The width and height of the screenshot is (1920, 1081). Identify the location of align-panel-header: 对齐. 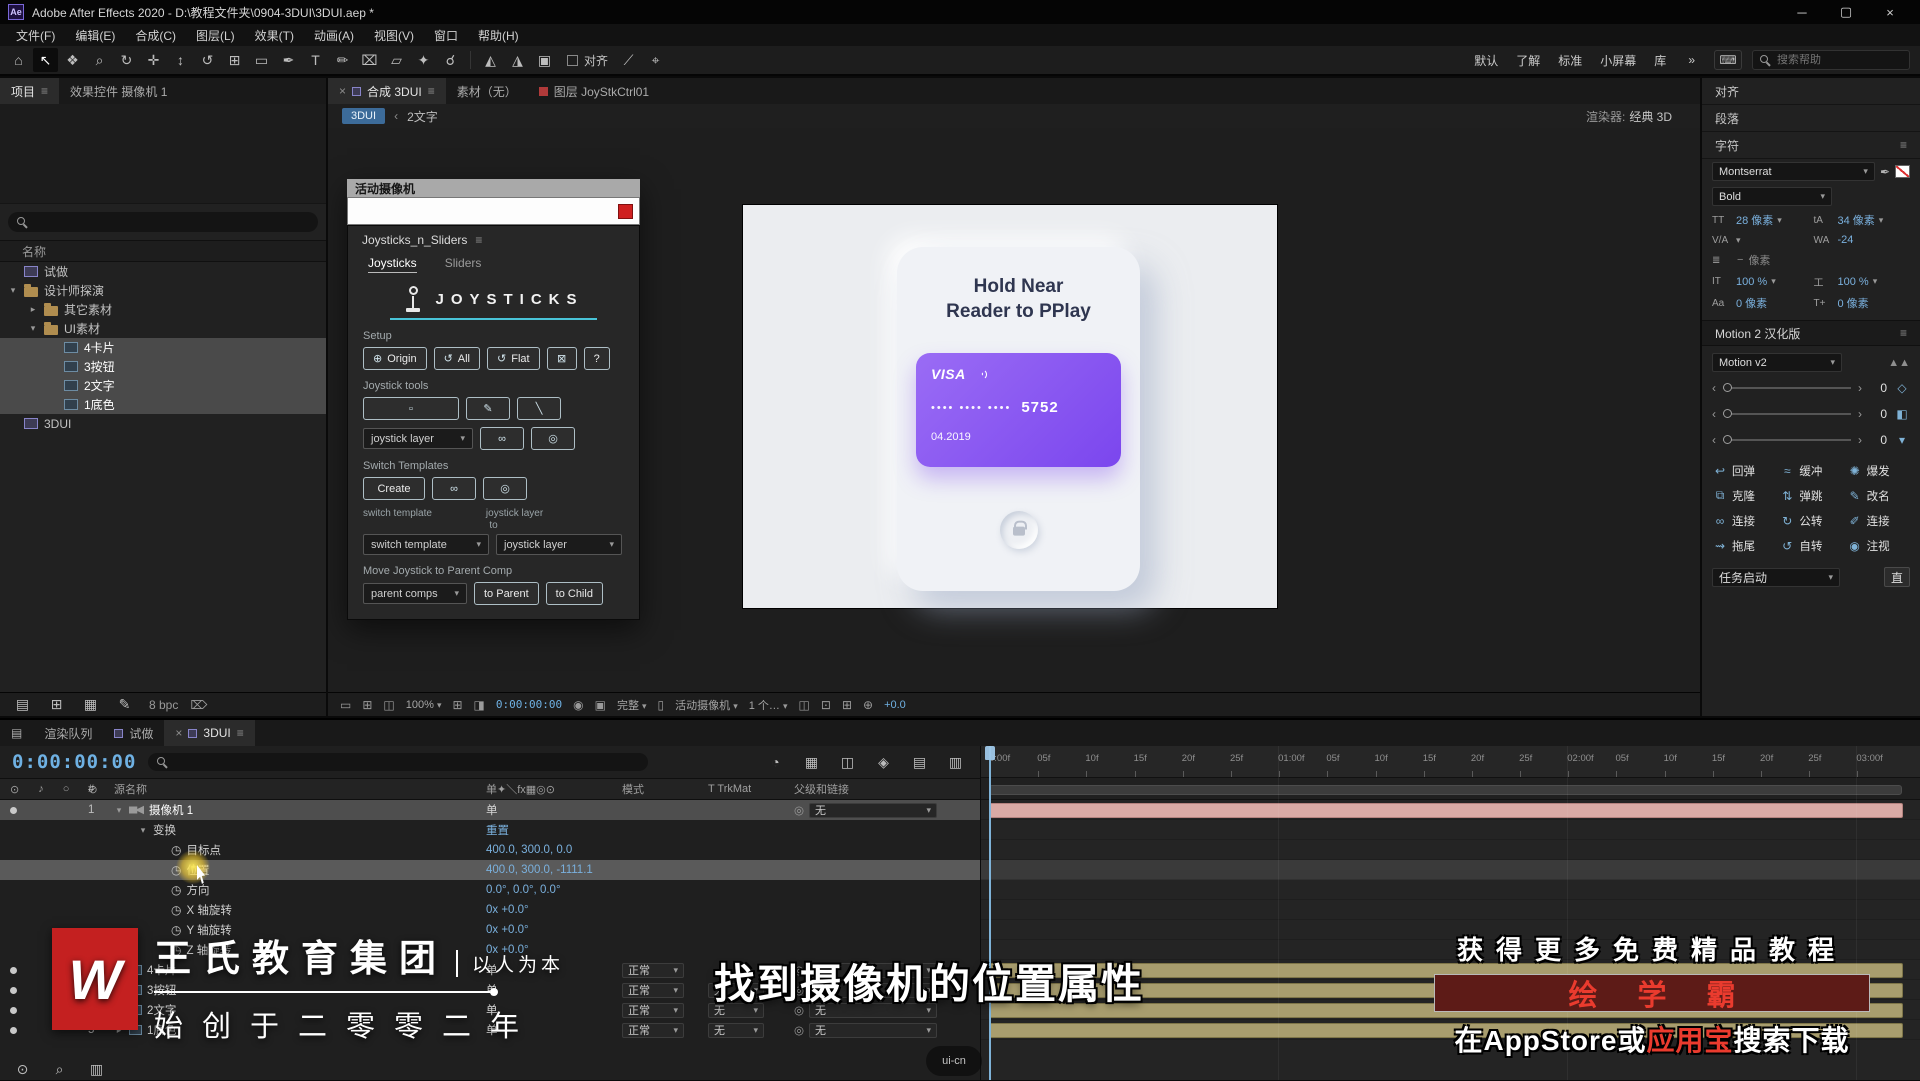
(1811, 91).